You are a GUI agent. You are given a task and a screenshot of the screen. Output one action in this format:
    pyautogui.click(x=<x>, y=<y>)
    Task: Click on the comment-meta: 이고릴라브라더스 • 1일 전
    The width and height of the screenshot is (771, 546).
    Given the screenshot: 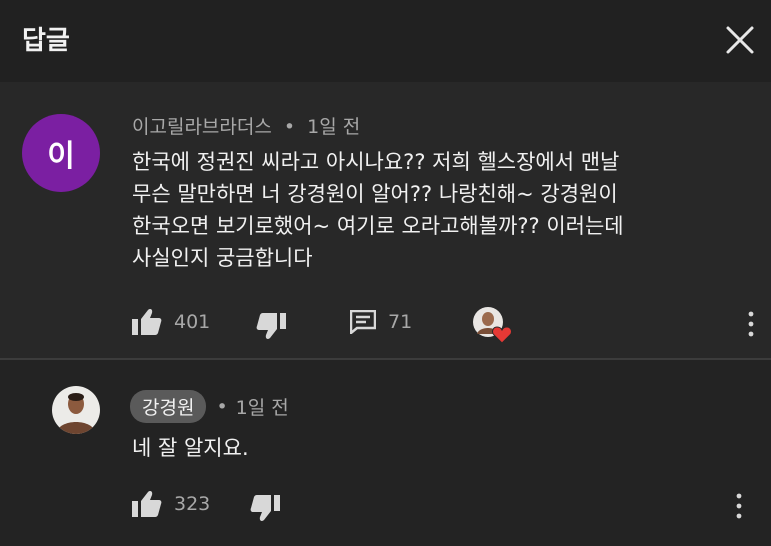 What is the action you would take?
    pyautogui.click(x=246, y=125)
    